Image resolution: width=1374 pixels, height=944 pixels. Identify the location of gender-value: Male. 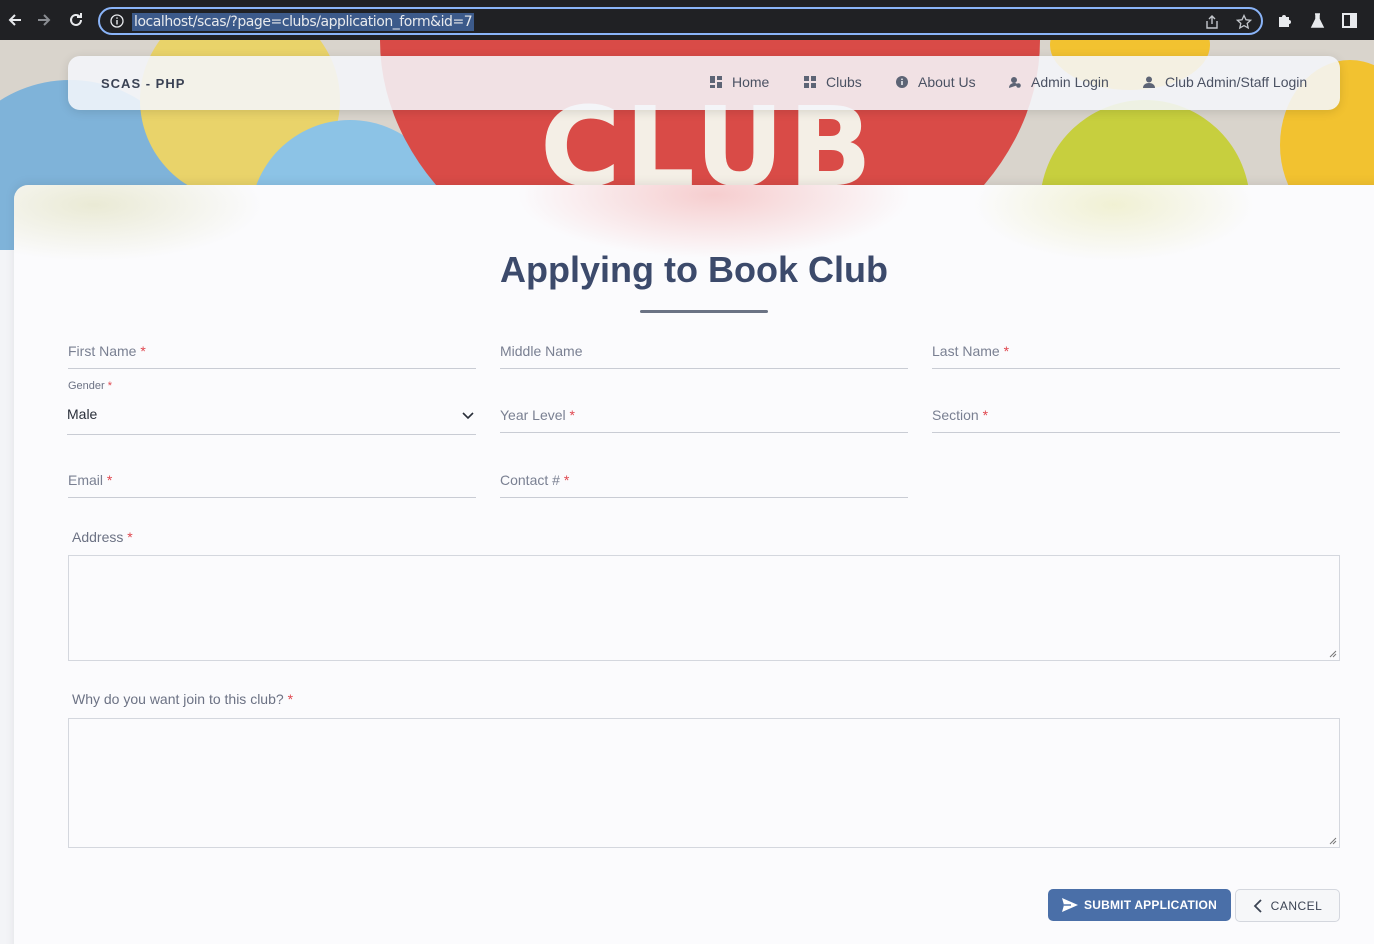
(82, 414).